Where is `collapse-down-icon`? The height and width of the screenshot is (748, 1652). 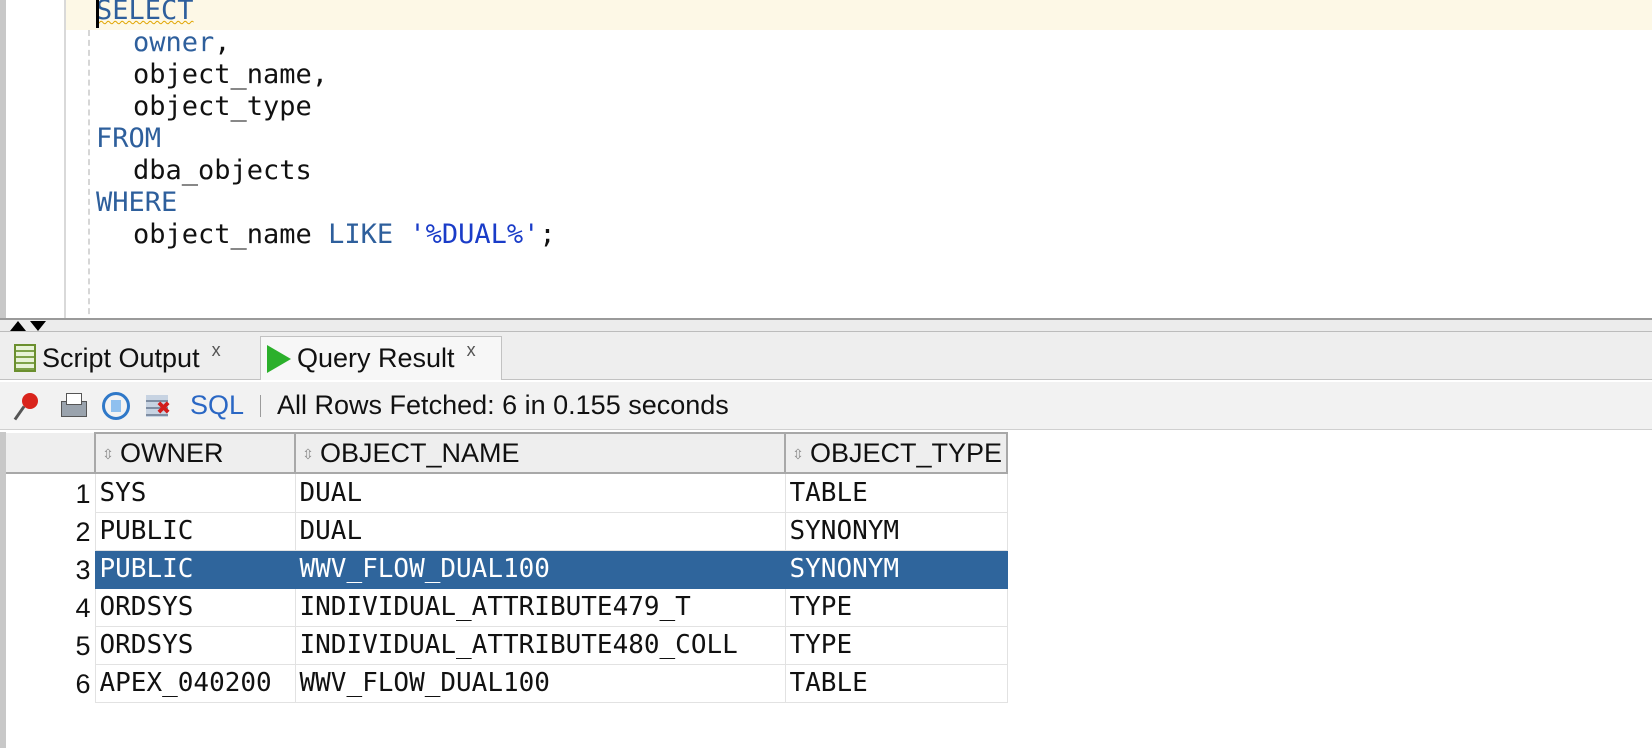 collapse-down-icon is located at coordinates (38, 326).